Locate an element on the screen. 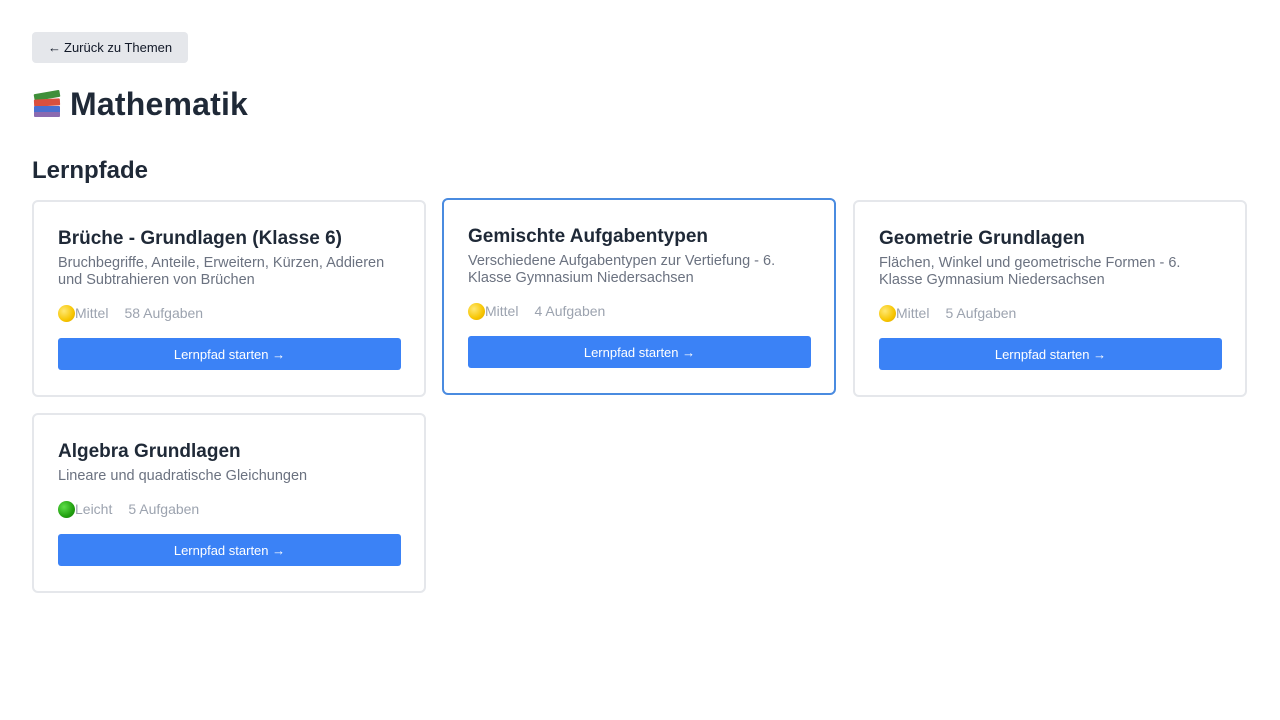 This screenshot has width=1280, height=720. card-title: Algebra Grundlagen is located at coordinates (149, 451).